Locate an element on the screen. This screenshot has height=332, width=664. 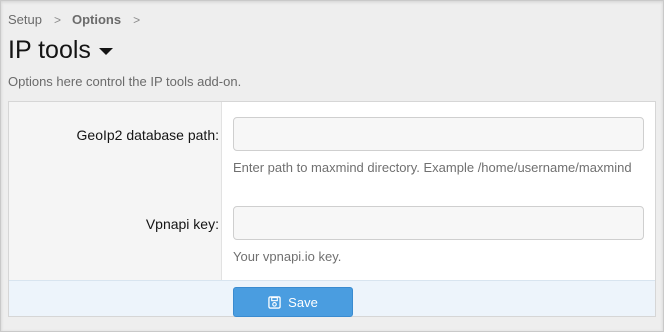
geoip2-path-input is located at coordinates (438, 134).